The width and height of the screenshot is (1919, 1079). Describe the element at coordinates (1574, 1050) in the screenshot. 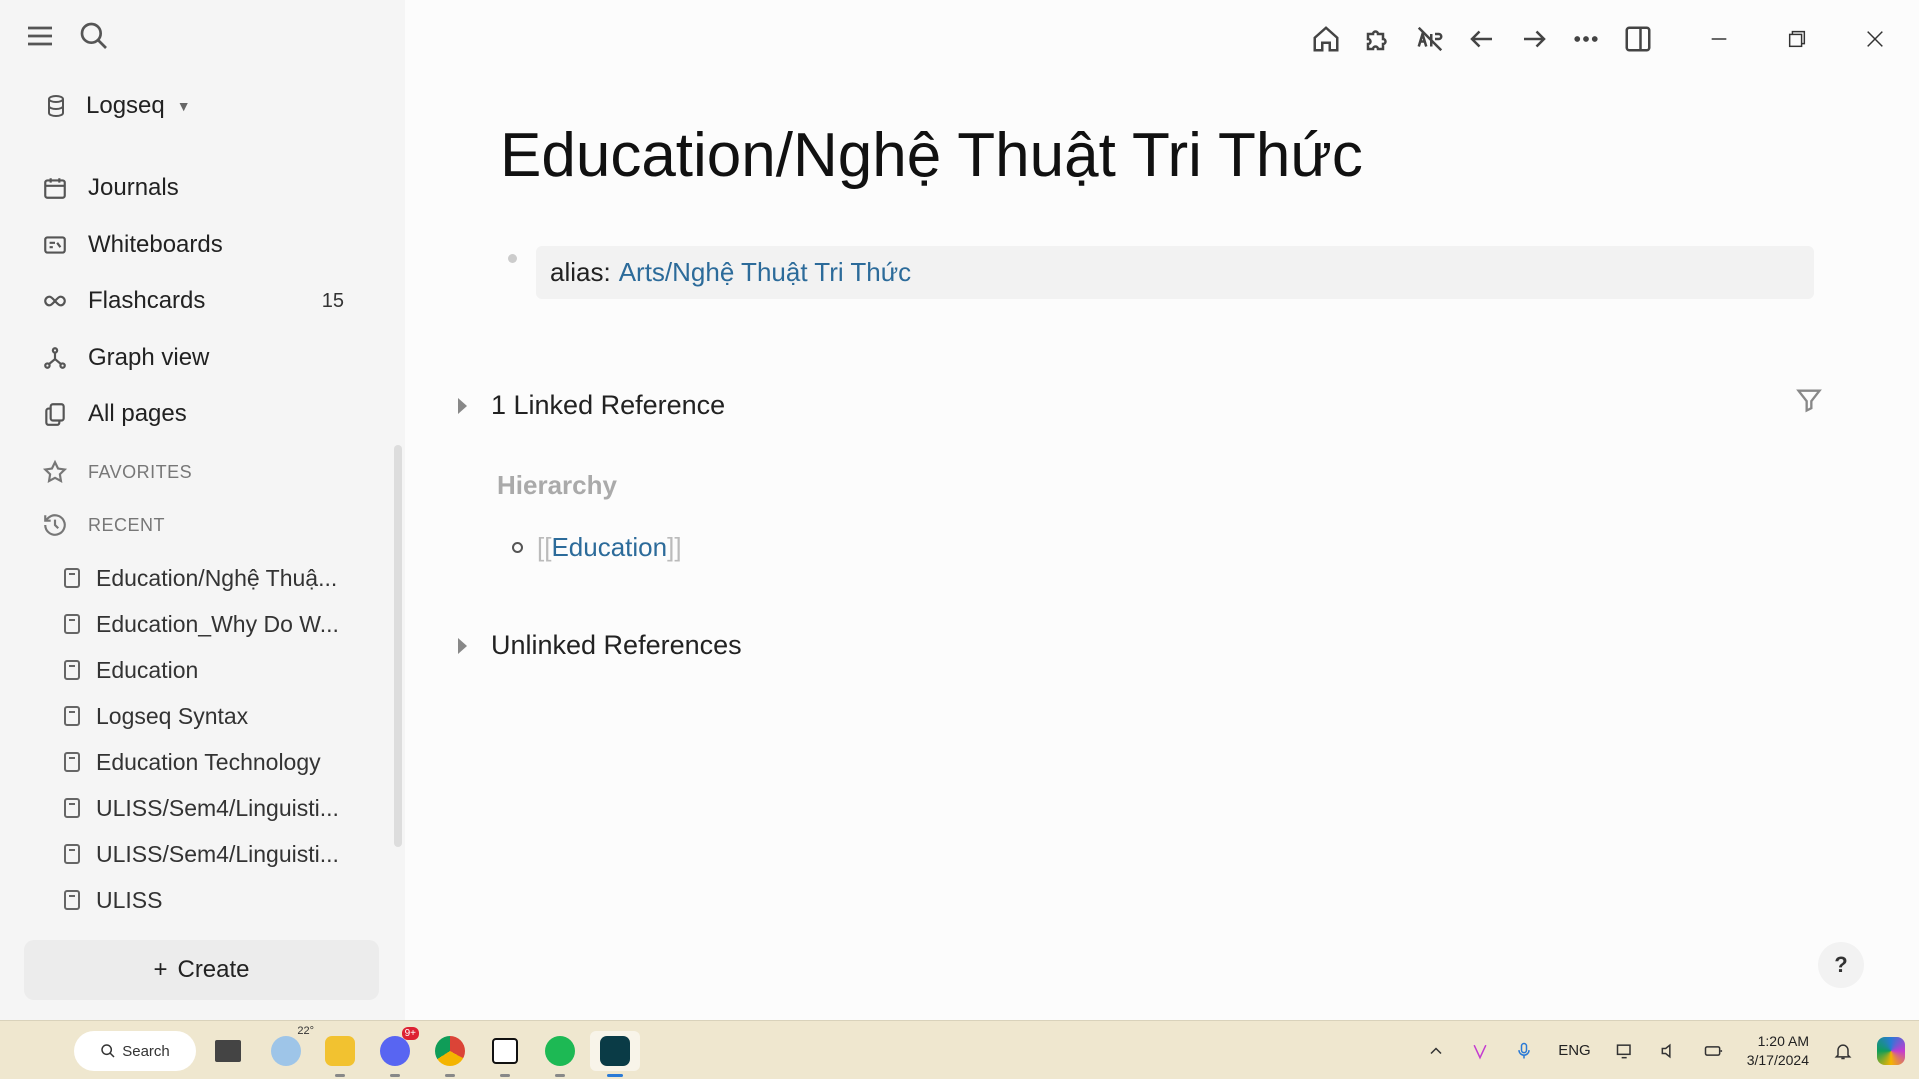

I see `language-indicator: ENG` at that location.